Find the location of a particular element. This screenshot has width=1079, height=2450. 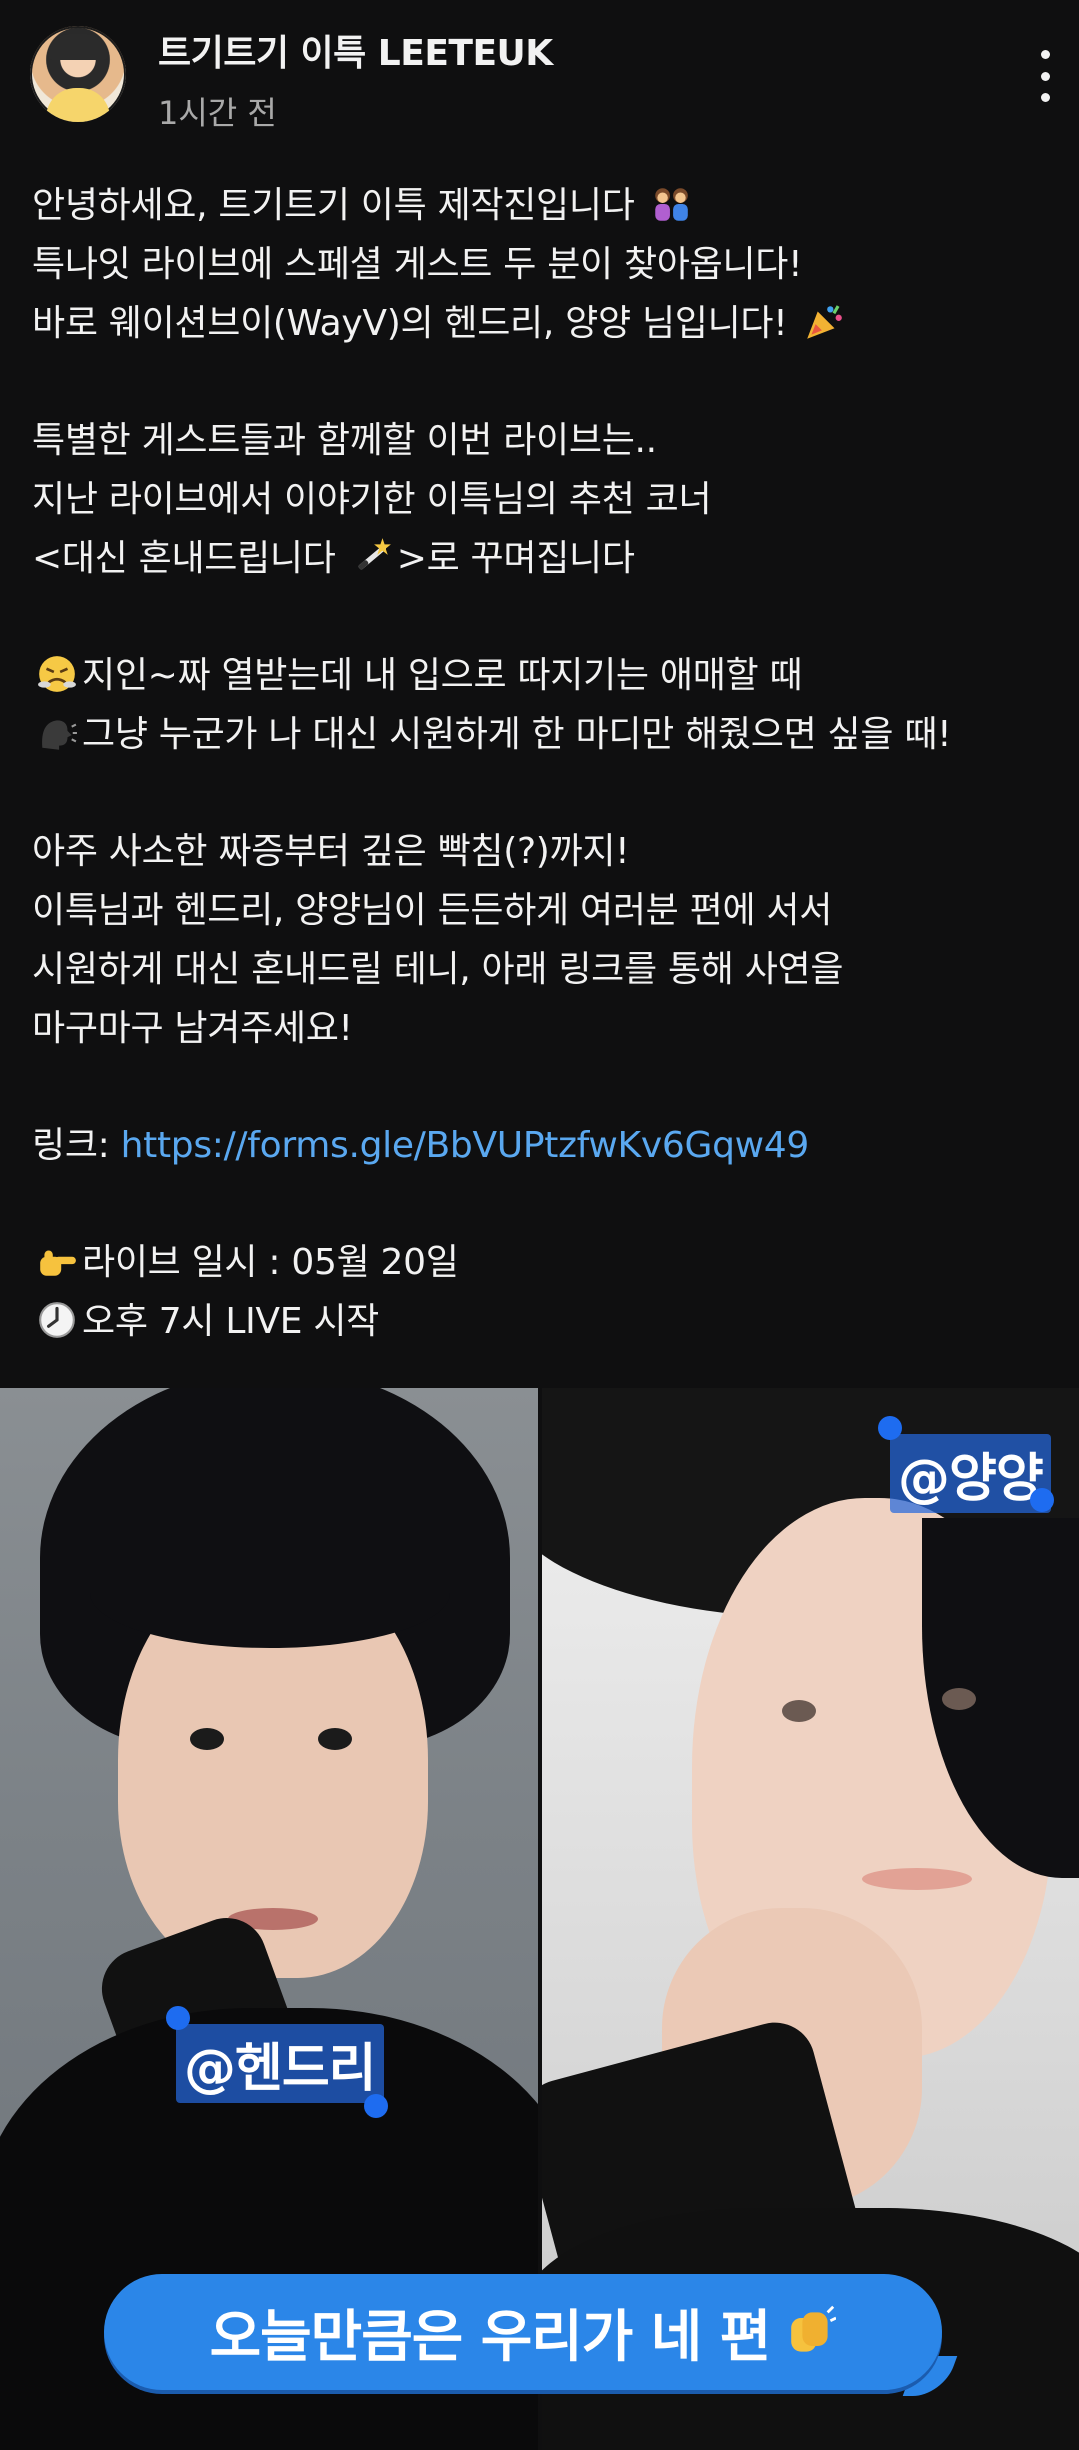

paragraph-link: 링크: https://forms.gle/BbVUPtzfwKv6Gqw49 is located at coordinates (547, 1145).